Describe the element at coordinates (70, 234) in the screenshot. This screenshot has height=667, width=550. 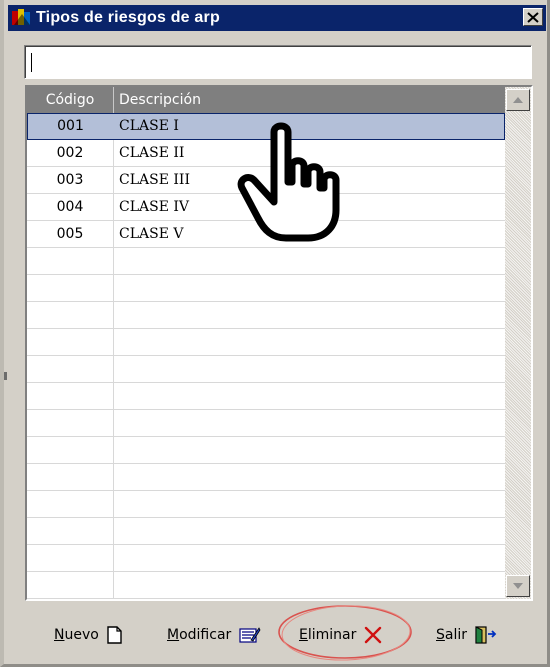
I see `cell-codigo: 005` at that location.